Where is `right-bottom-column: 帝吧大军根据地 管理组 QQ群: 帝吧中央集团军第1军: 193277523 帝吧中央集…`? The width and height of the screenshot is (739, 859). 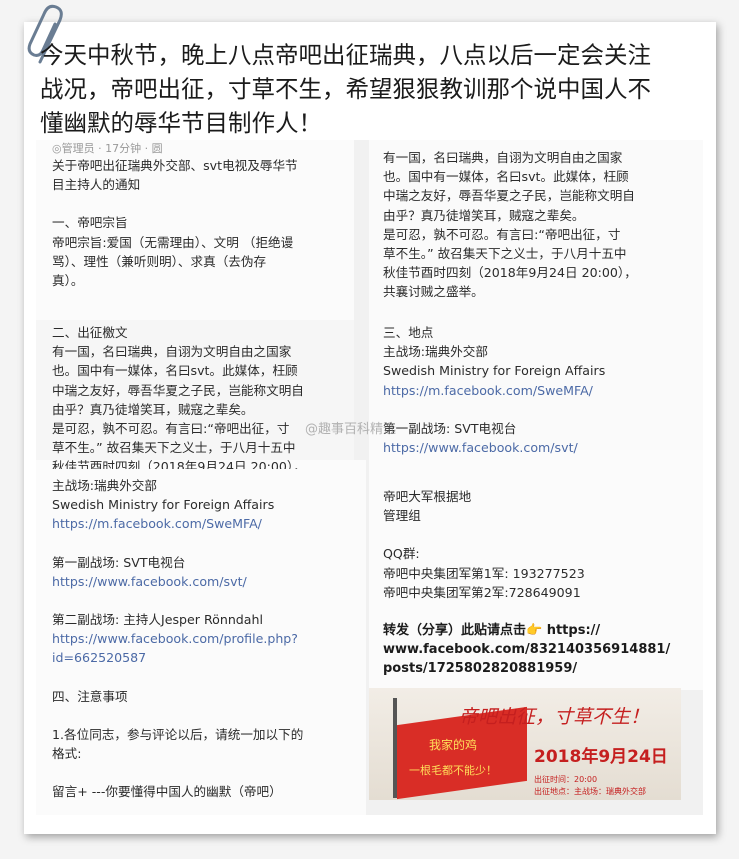 right-bottom-column: 帝吧大军根据地 管理组 QQ群: 帝吧中央集团军第1军: 193277523 帝吧中央集… is located at coordinates (526, 583).